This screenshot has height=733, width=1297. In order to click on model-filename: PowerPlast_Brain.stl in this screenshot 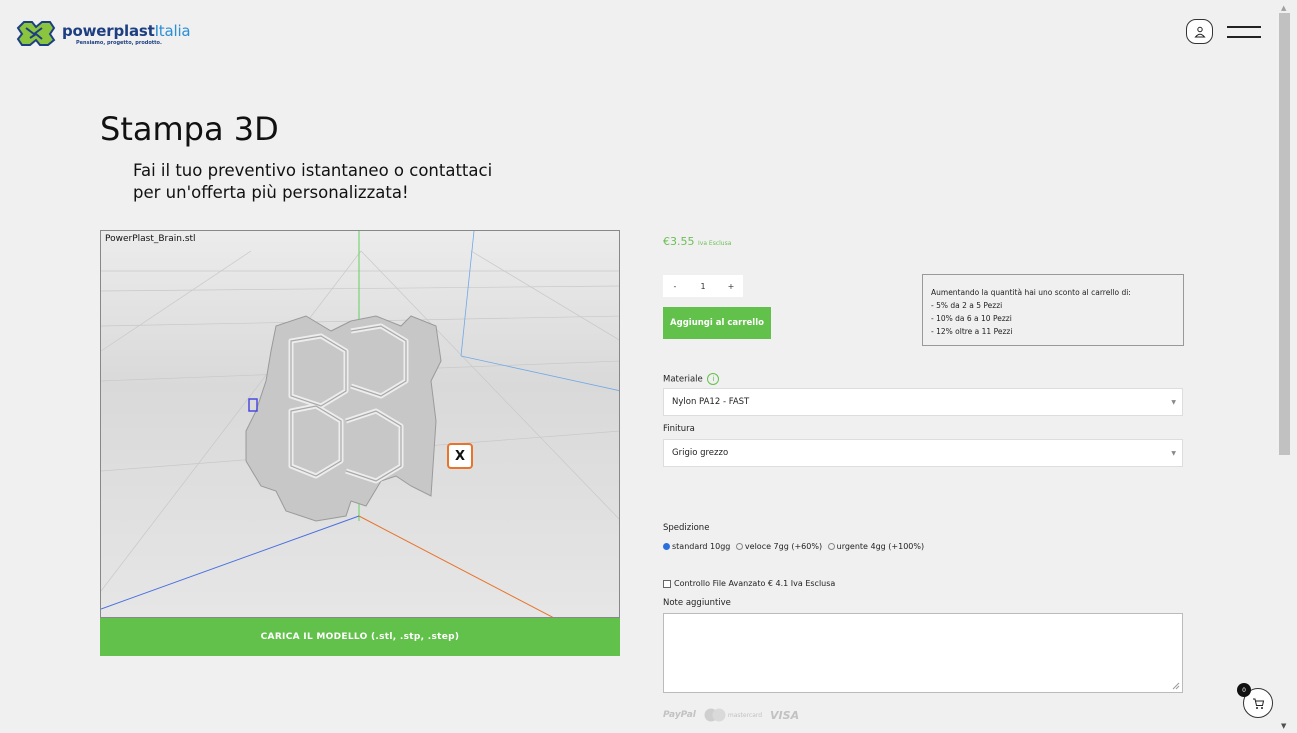, I will do `click(150, 239)`.